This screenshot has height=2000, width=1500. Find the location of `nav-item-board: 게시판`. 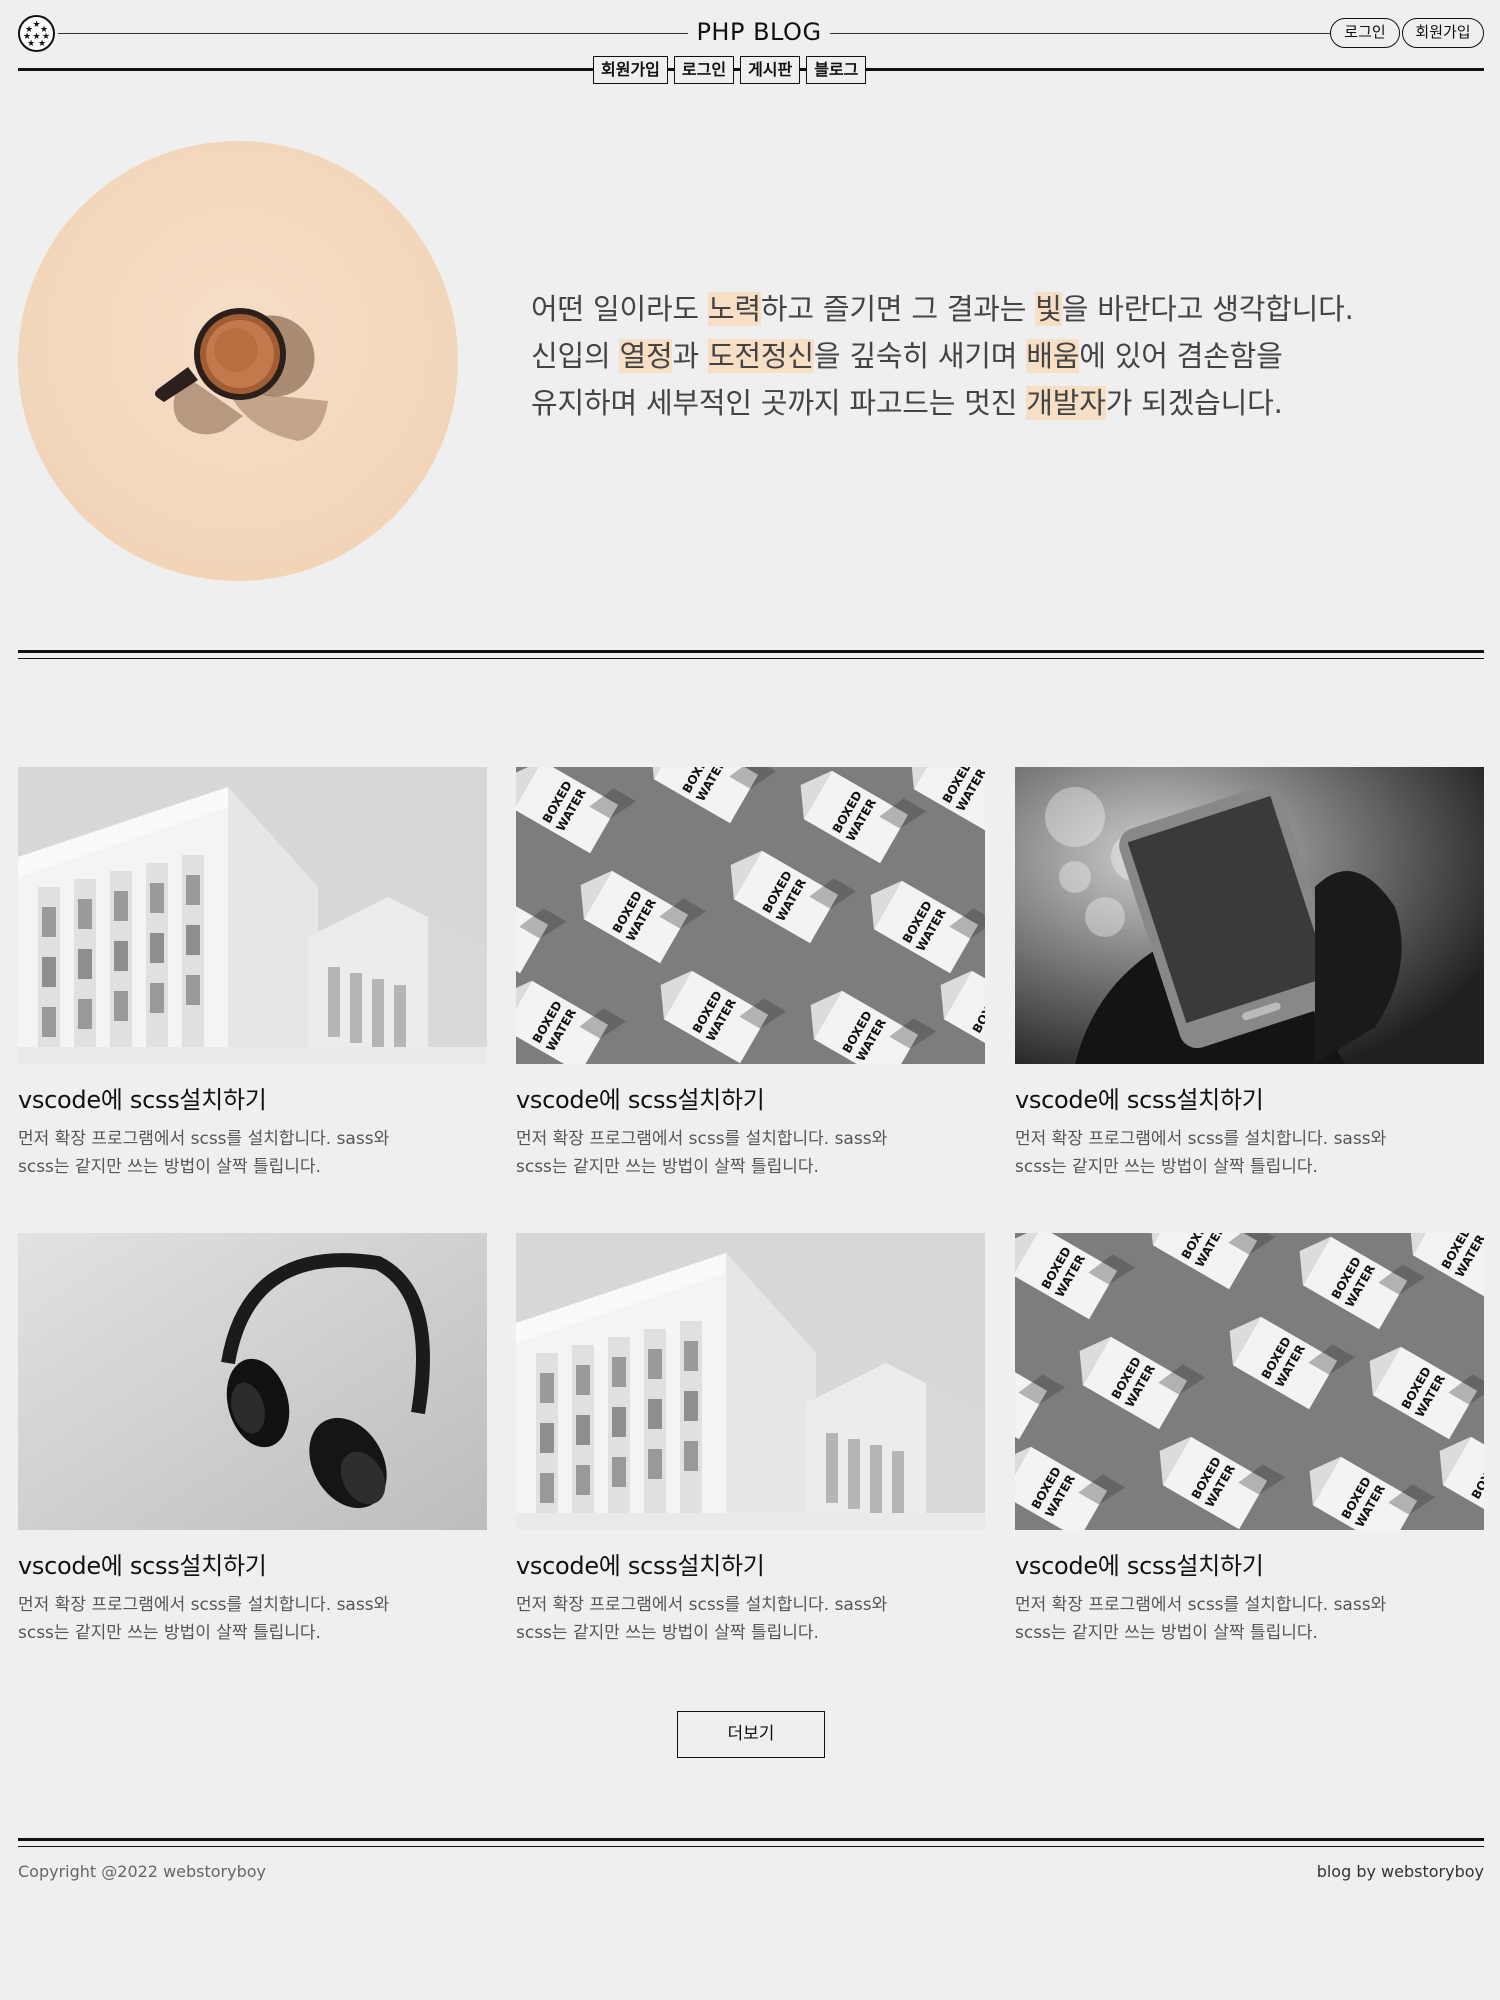

nav-item-board: 게시판 is located at coordinates (770, 70).